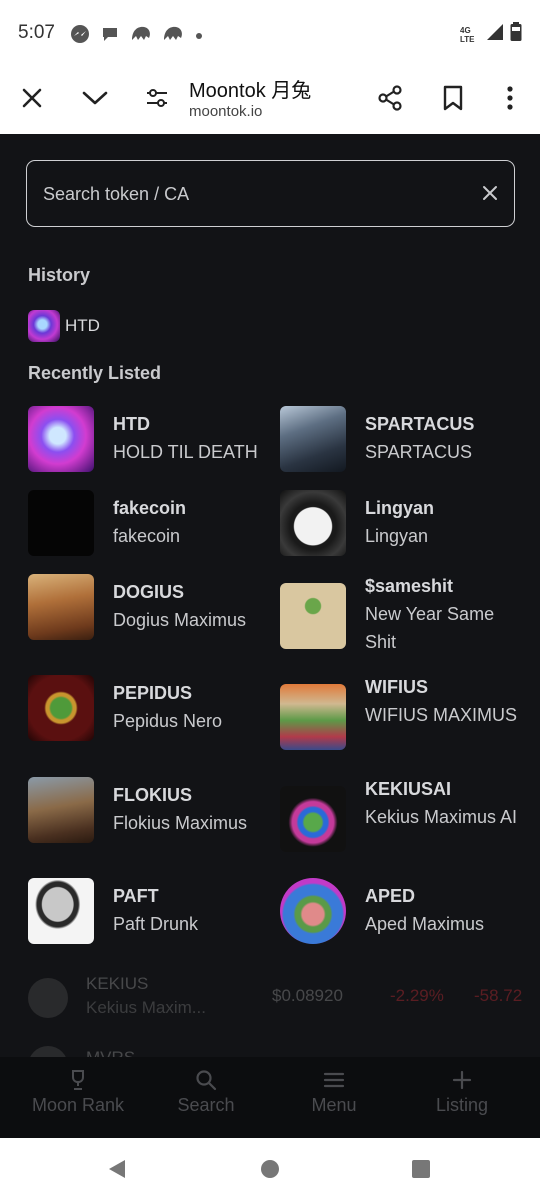 The image size is (540, 1200). What do you see at coordinates (396, 687) in the screenshot?
I see `token-symbol: WIFIUS` at bounding box center [396, 687].